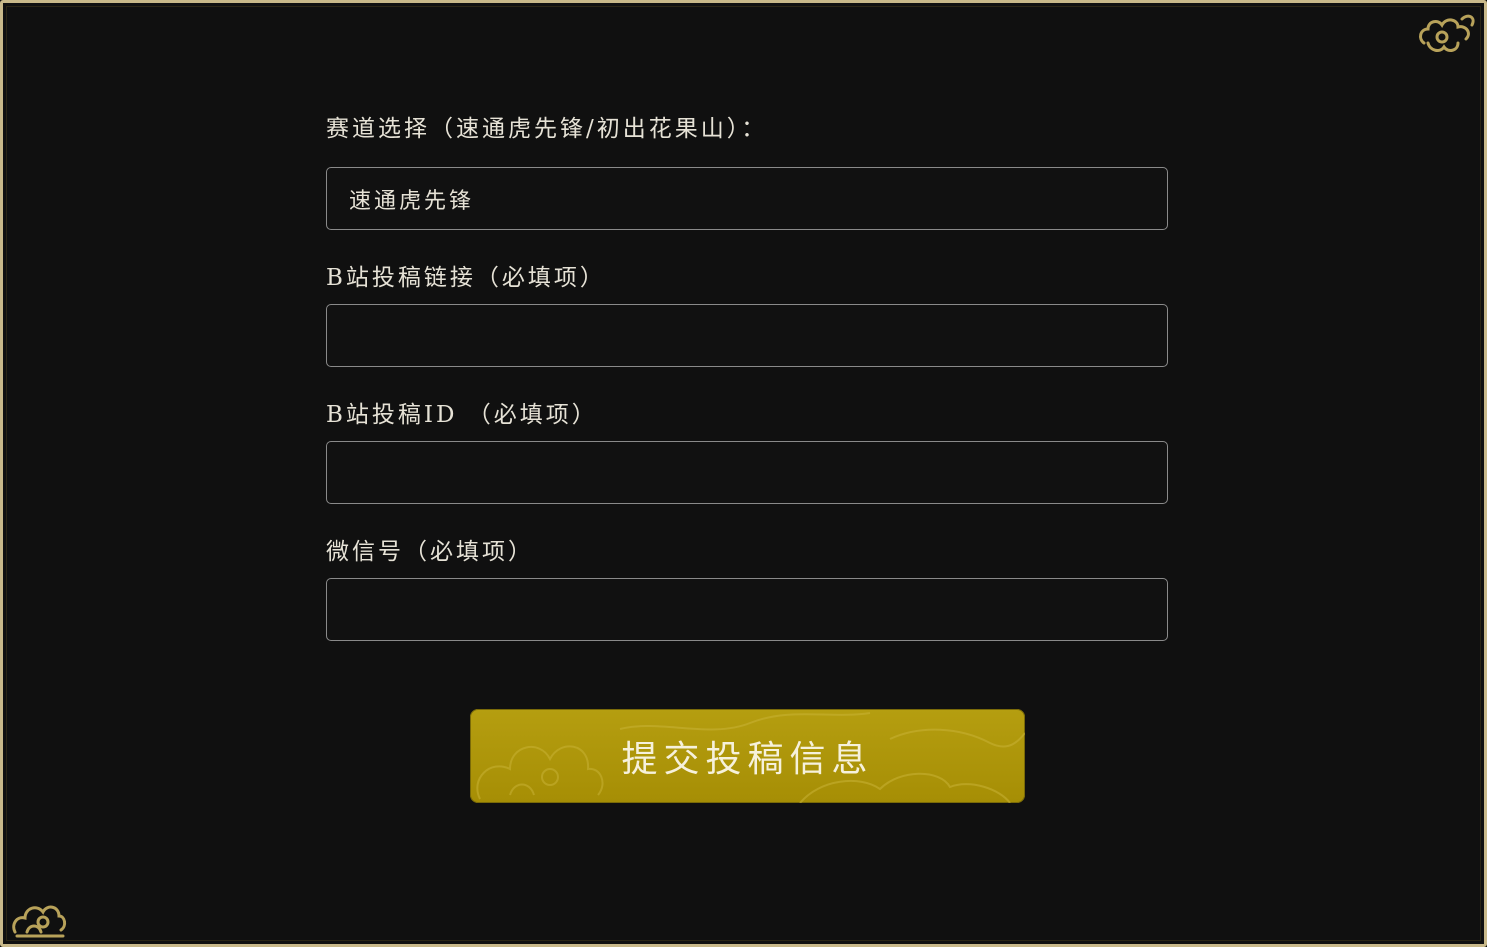 The height and width of the screenshot is (947, 1487). What do you see at coordinates (547, 129) in the screenshot?
I see `track-label: 赛道选择（速通虎先锋/初出花果山）：` at bounding box center [547, 129].